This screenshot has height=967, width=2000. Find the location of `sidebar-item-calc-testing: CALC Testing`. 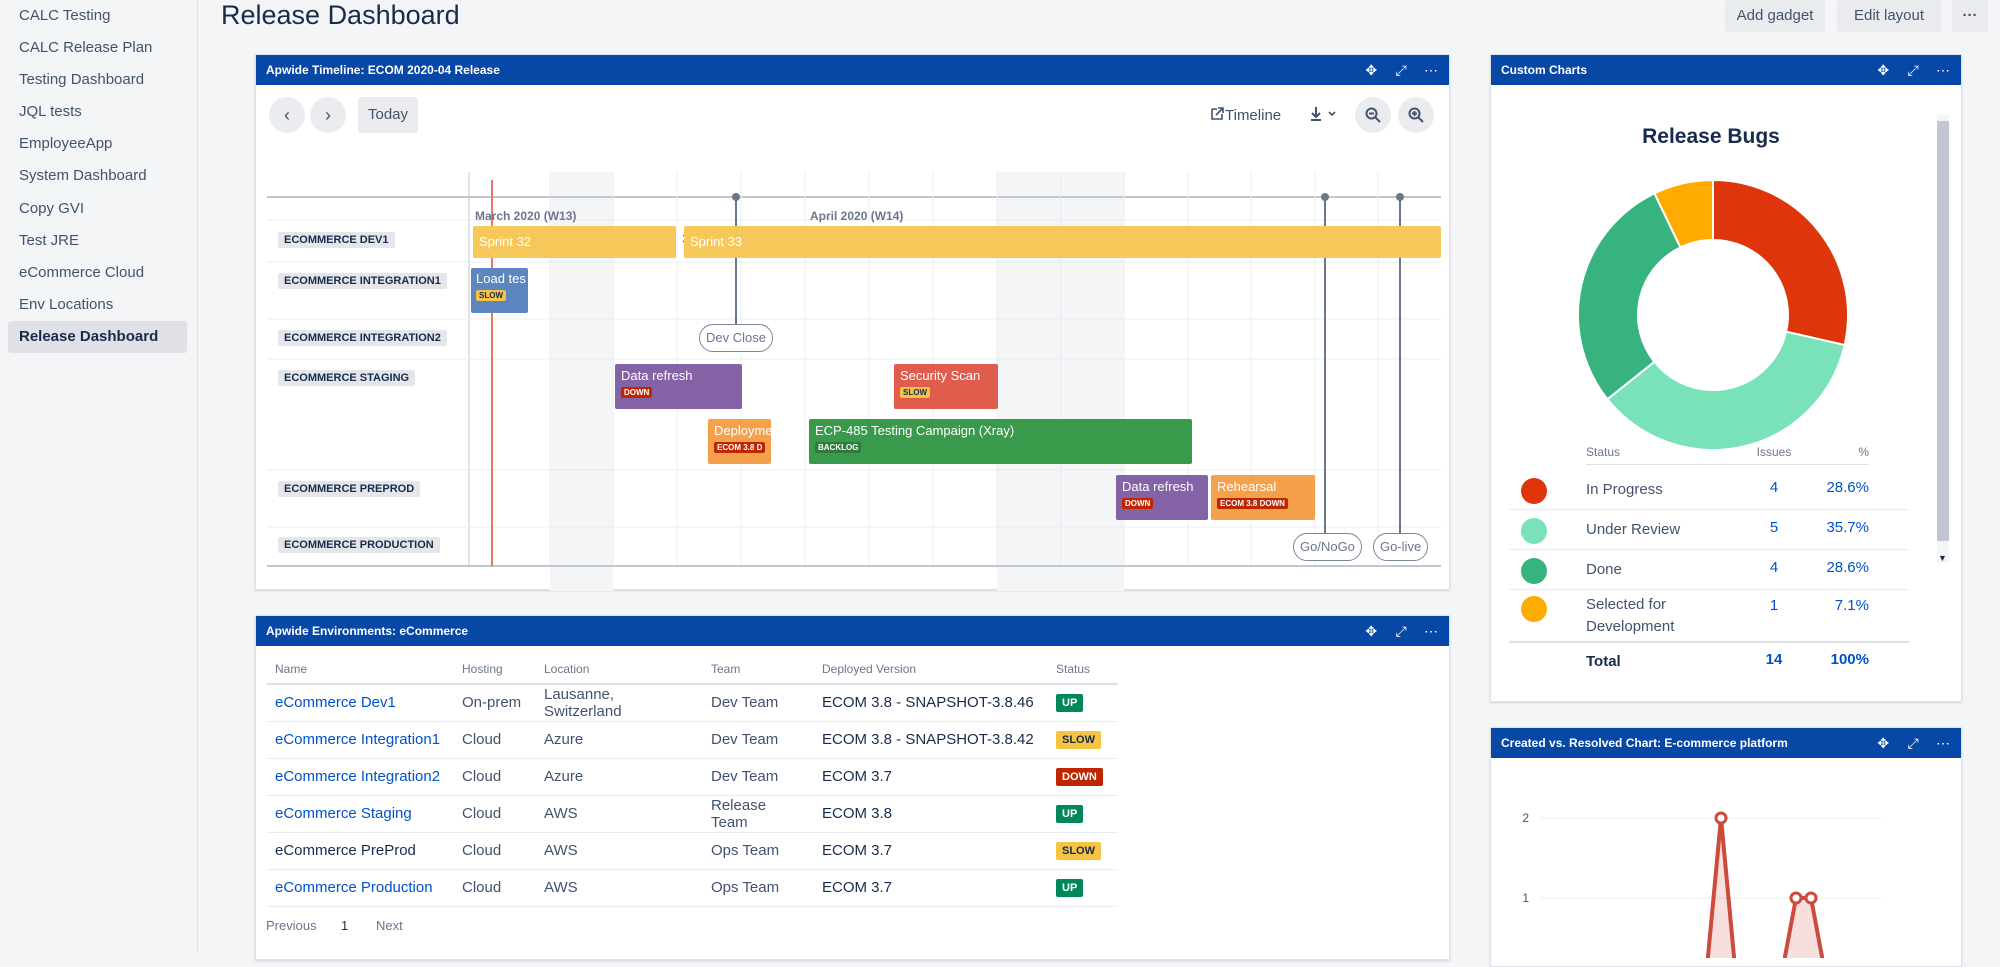

sidebar-item-calc-testing: CALC Testing is located at coordinates (97, 16).